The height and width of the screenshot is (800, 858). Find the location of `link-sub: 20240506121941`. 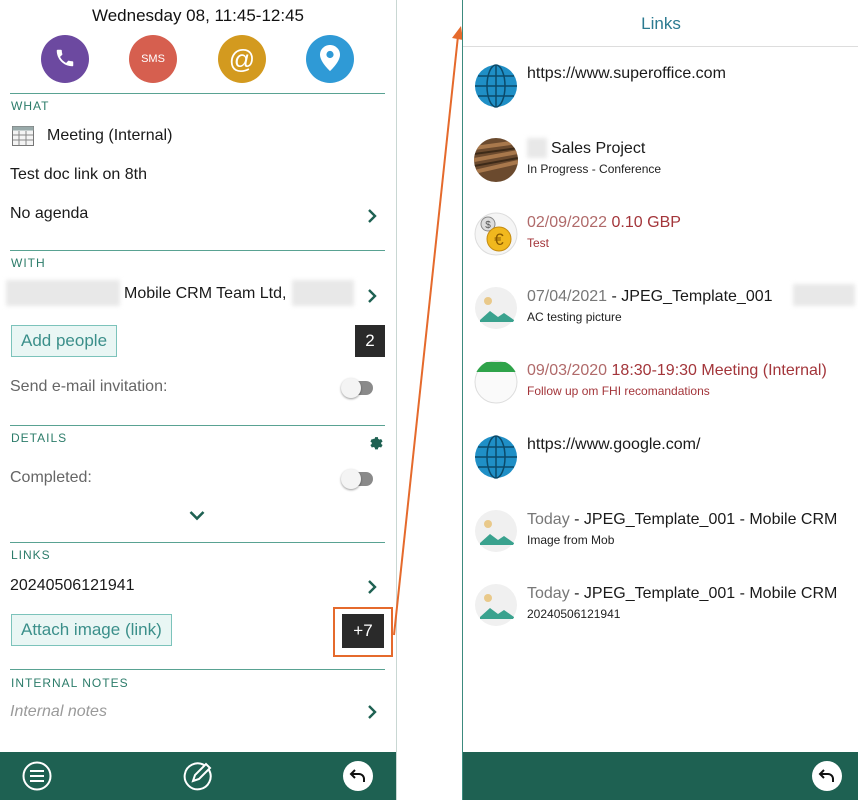

link-sub: 20240506121941 is located at coordinates (574, 614).